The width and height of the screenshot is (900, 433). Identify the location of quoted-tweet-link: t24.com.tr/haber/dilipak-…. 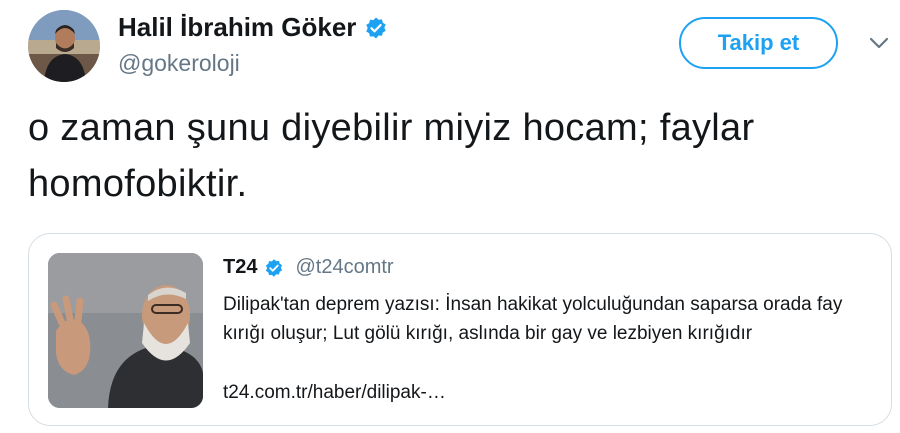
(334, 393).